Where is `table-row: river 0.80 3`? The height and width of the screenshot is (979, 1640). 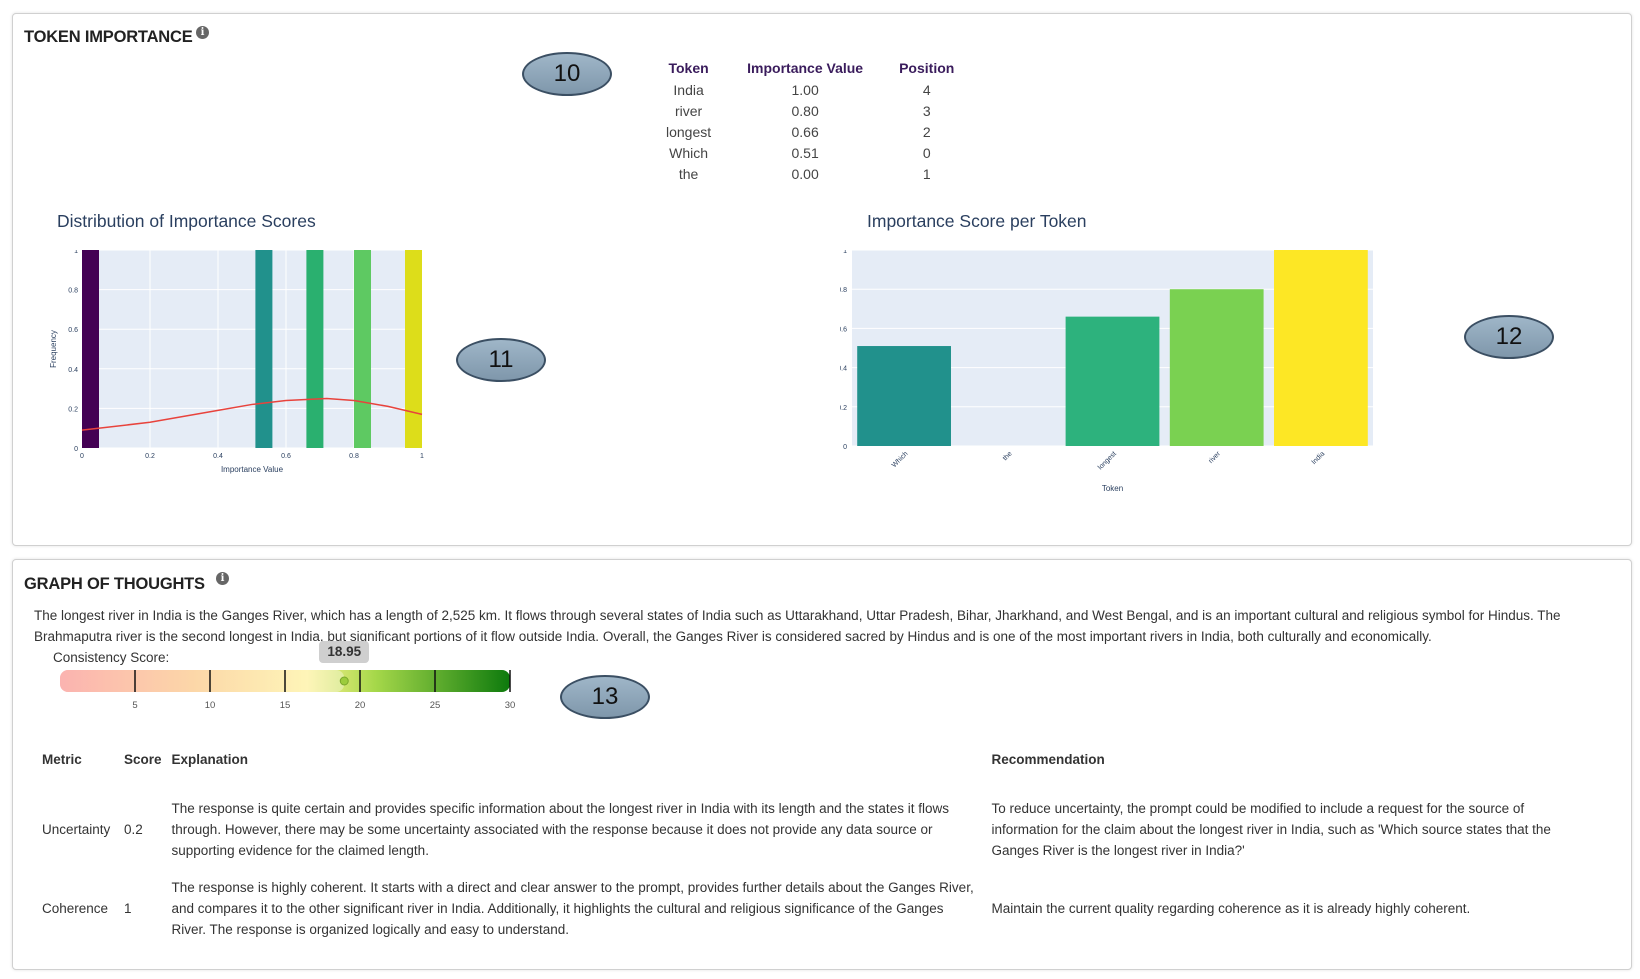
table-row: river 0.80 3 is located at coordinates (810, 110).